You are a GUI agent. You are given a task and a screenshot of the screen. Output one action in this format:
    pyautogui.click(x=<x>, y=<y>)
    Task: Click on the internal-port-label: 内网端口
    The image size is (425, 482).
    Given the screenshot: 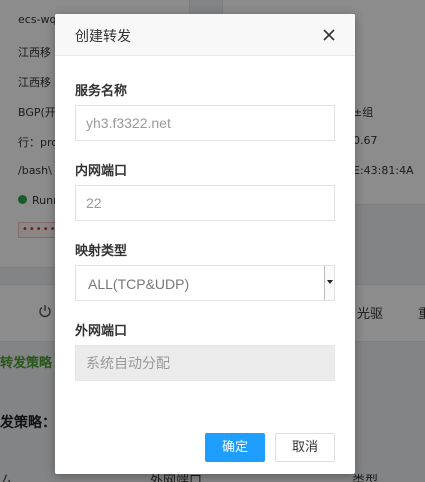 What is the action you would take?
    pyautogui.click(x=101, y=171)
    